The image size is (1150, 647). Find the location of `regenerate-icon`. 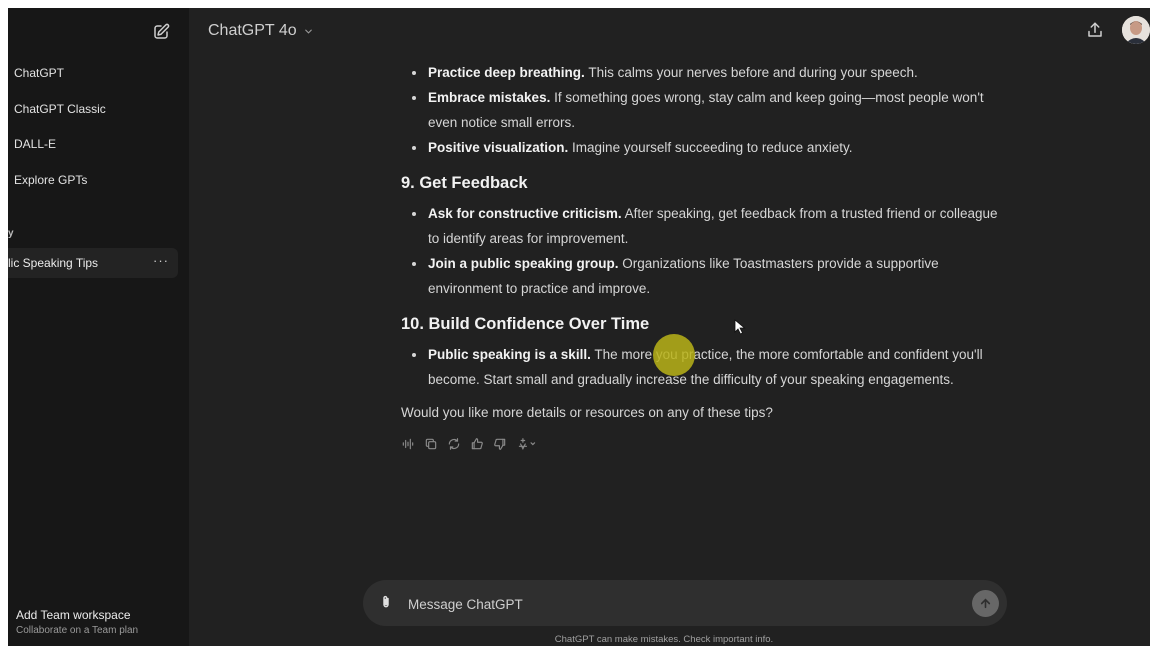

regenerate-icon is located at coordinates (454, 444).